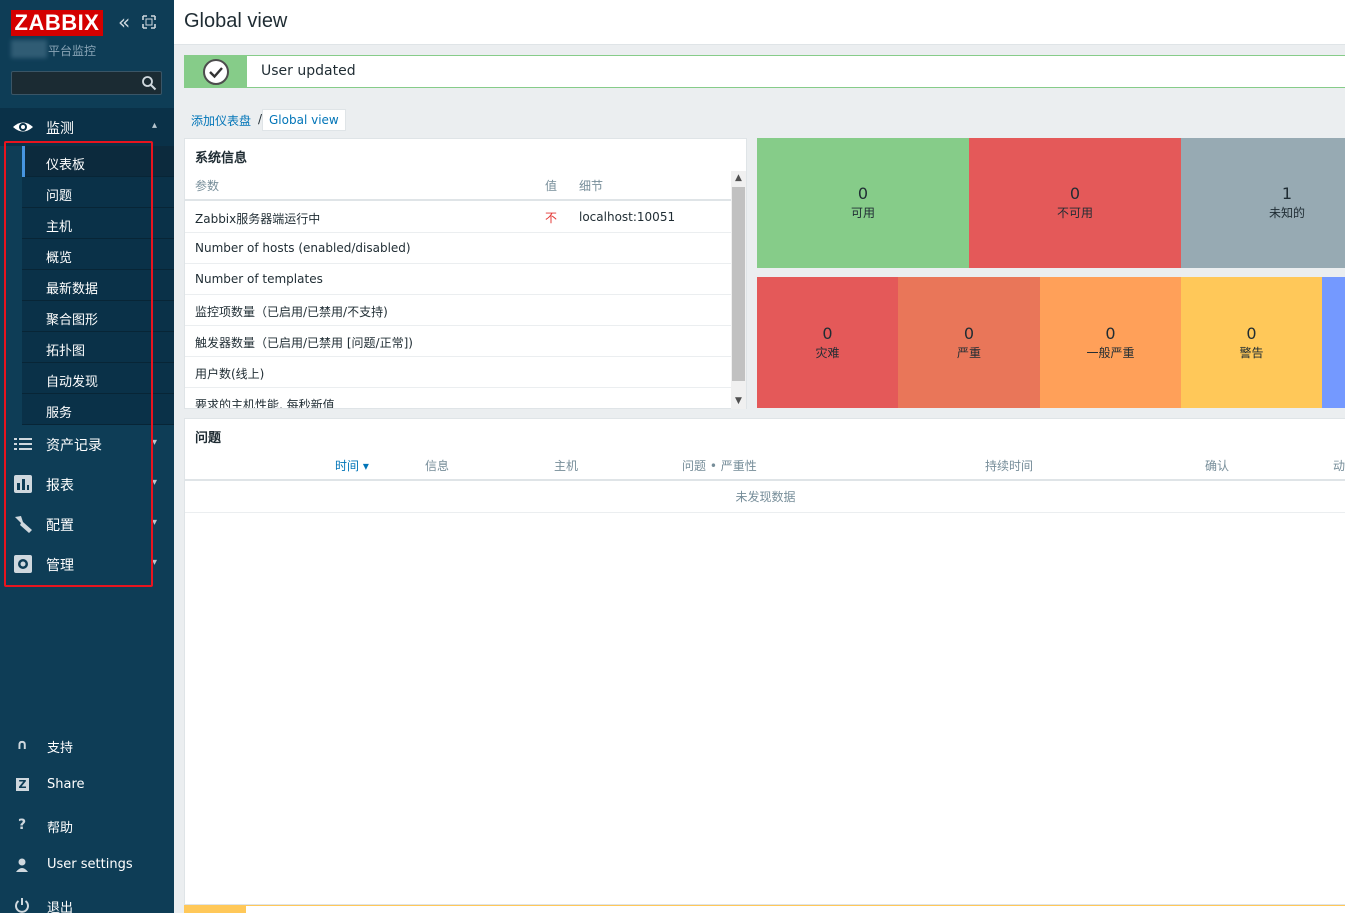  What do you see at coordinates (87, 899) in the screenshot?
I see `sidebar-item-signout: 退出` at bounding box center [87, 899].